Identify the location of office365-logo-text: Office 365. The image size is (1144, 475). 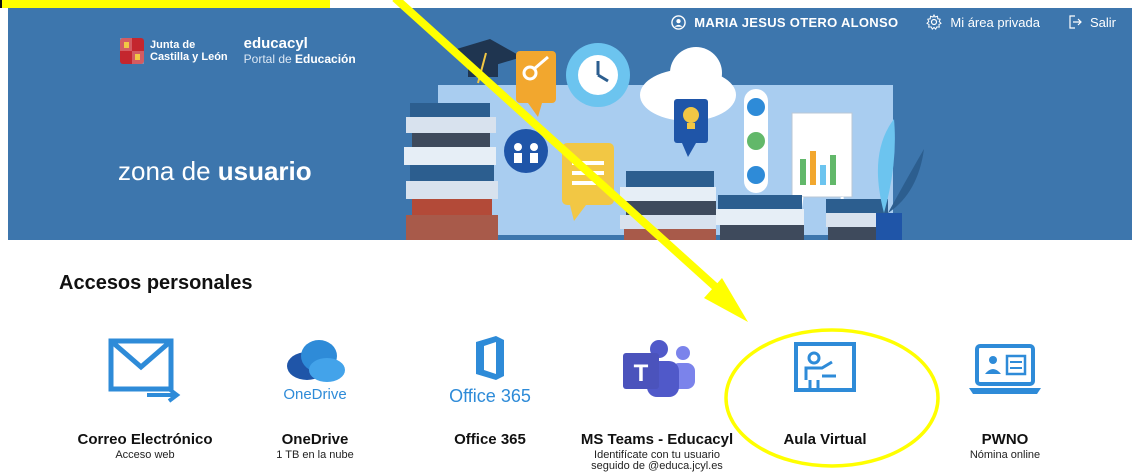
(490, 395).